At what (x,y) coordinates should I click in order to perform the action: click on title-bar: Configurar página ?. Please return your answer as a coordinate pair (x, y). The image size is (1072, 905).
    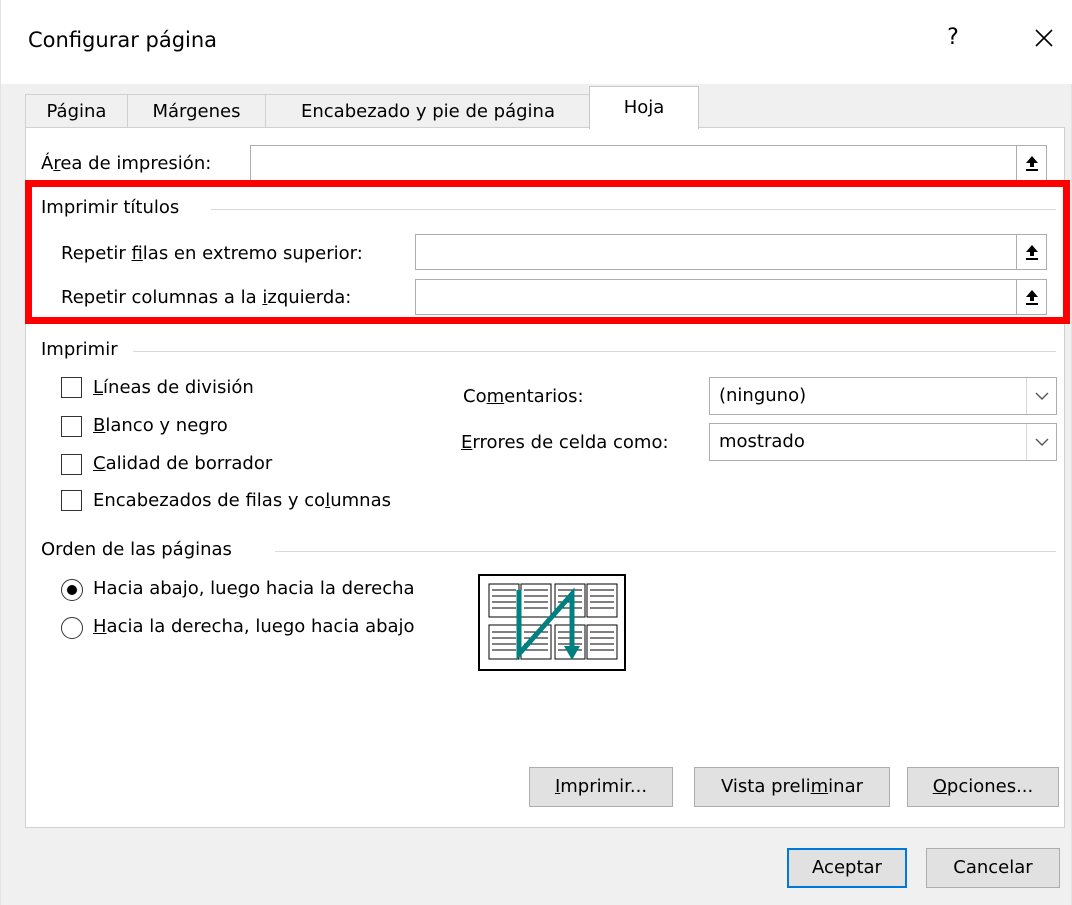
    Looking at the image, I should click on (536, 42).